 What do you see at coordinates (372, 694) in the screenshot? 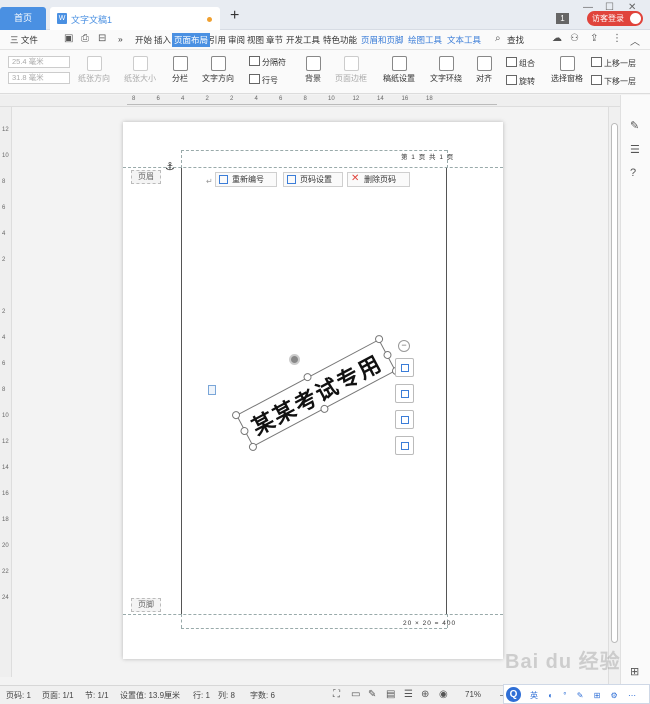
I see `edit-mode-icon: ✎` at bounding box center [372, 694].